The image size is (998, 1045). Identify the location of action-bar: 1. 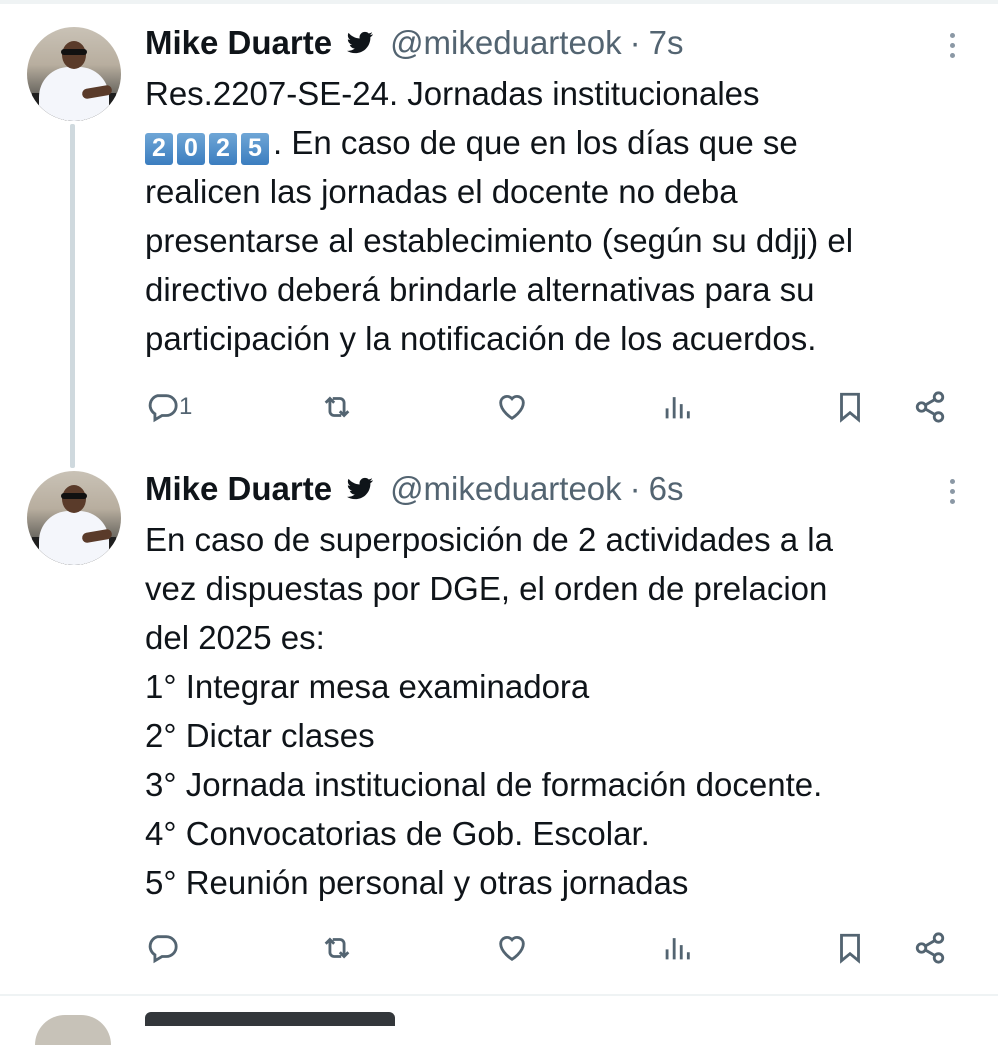
(550, 407).